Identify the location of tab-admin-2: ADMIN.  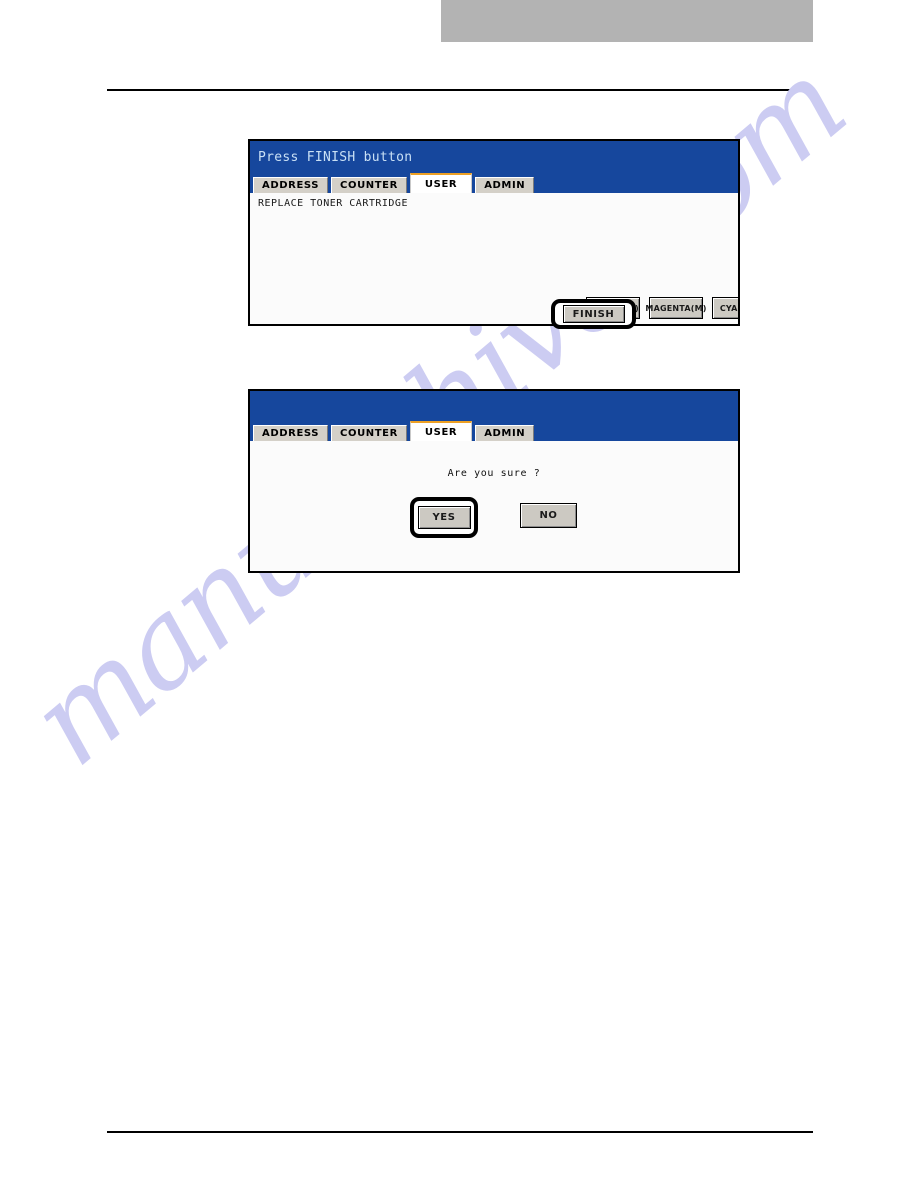
(505, 433).